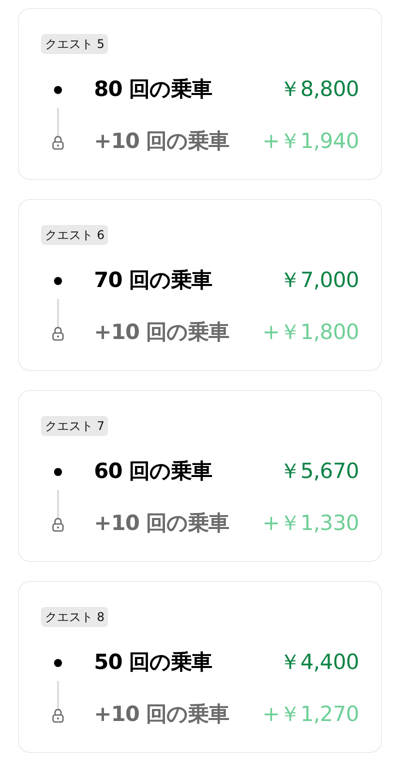 This screenshot has width=400, height=763. I want to click on quest-tag: クエスト 7, so click(74, 426).